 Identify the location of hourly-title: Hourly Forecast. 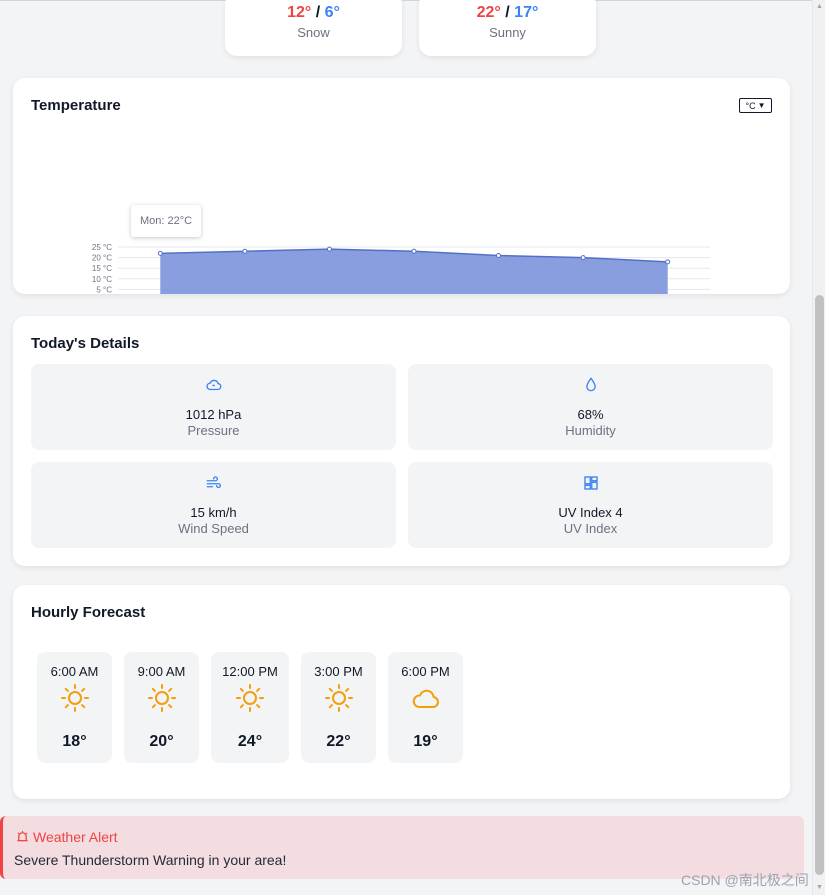
(88, 612).